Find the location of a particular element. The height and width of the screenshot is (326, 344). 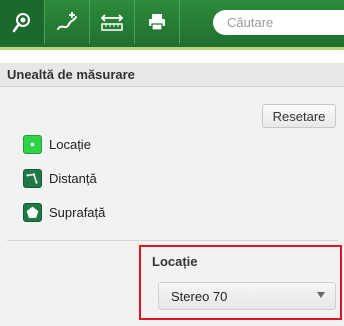

divider is located at coordinates (172, 240).